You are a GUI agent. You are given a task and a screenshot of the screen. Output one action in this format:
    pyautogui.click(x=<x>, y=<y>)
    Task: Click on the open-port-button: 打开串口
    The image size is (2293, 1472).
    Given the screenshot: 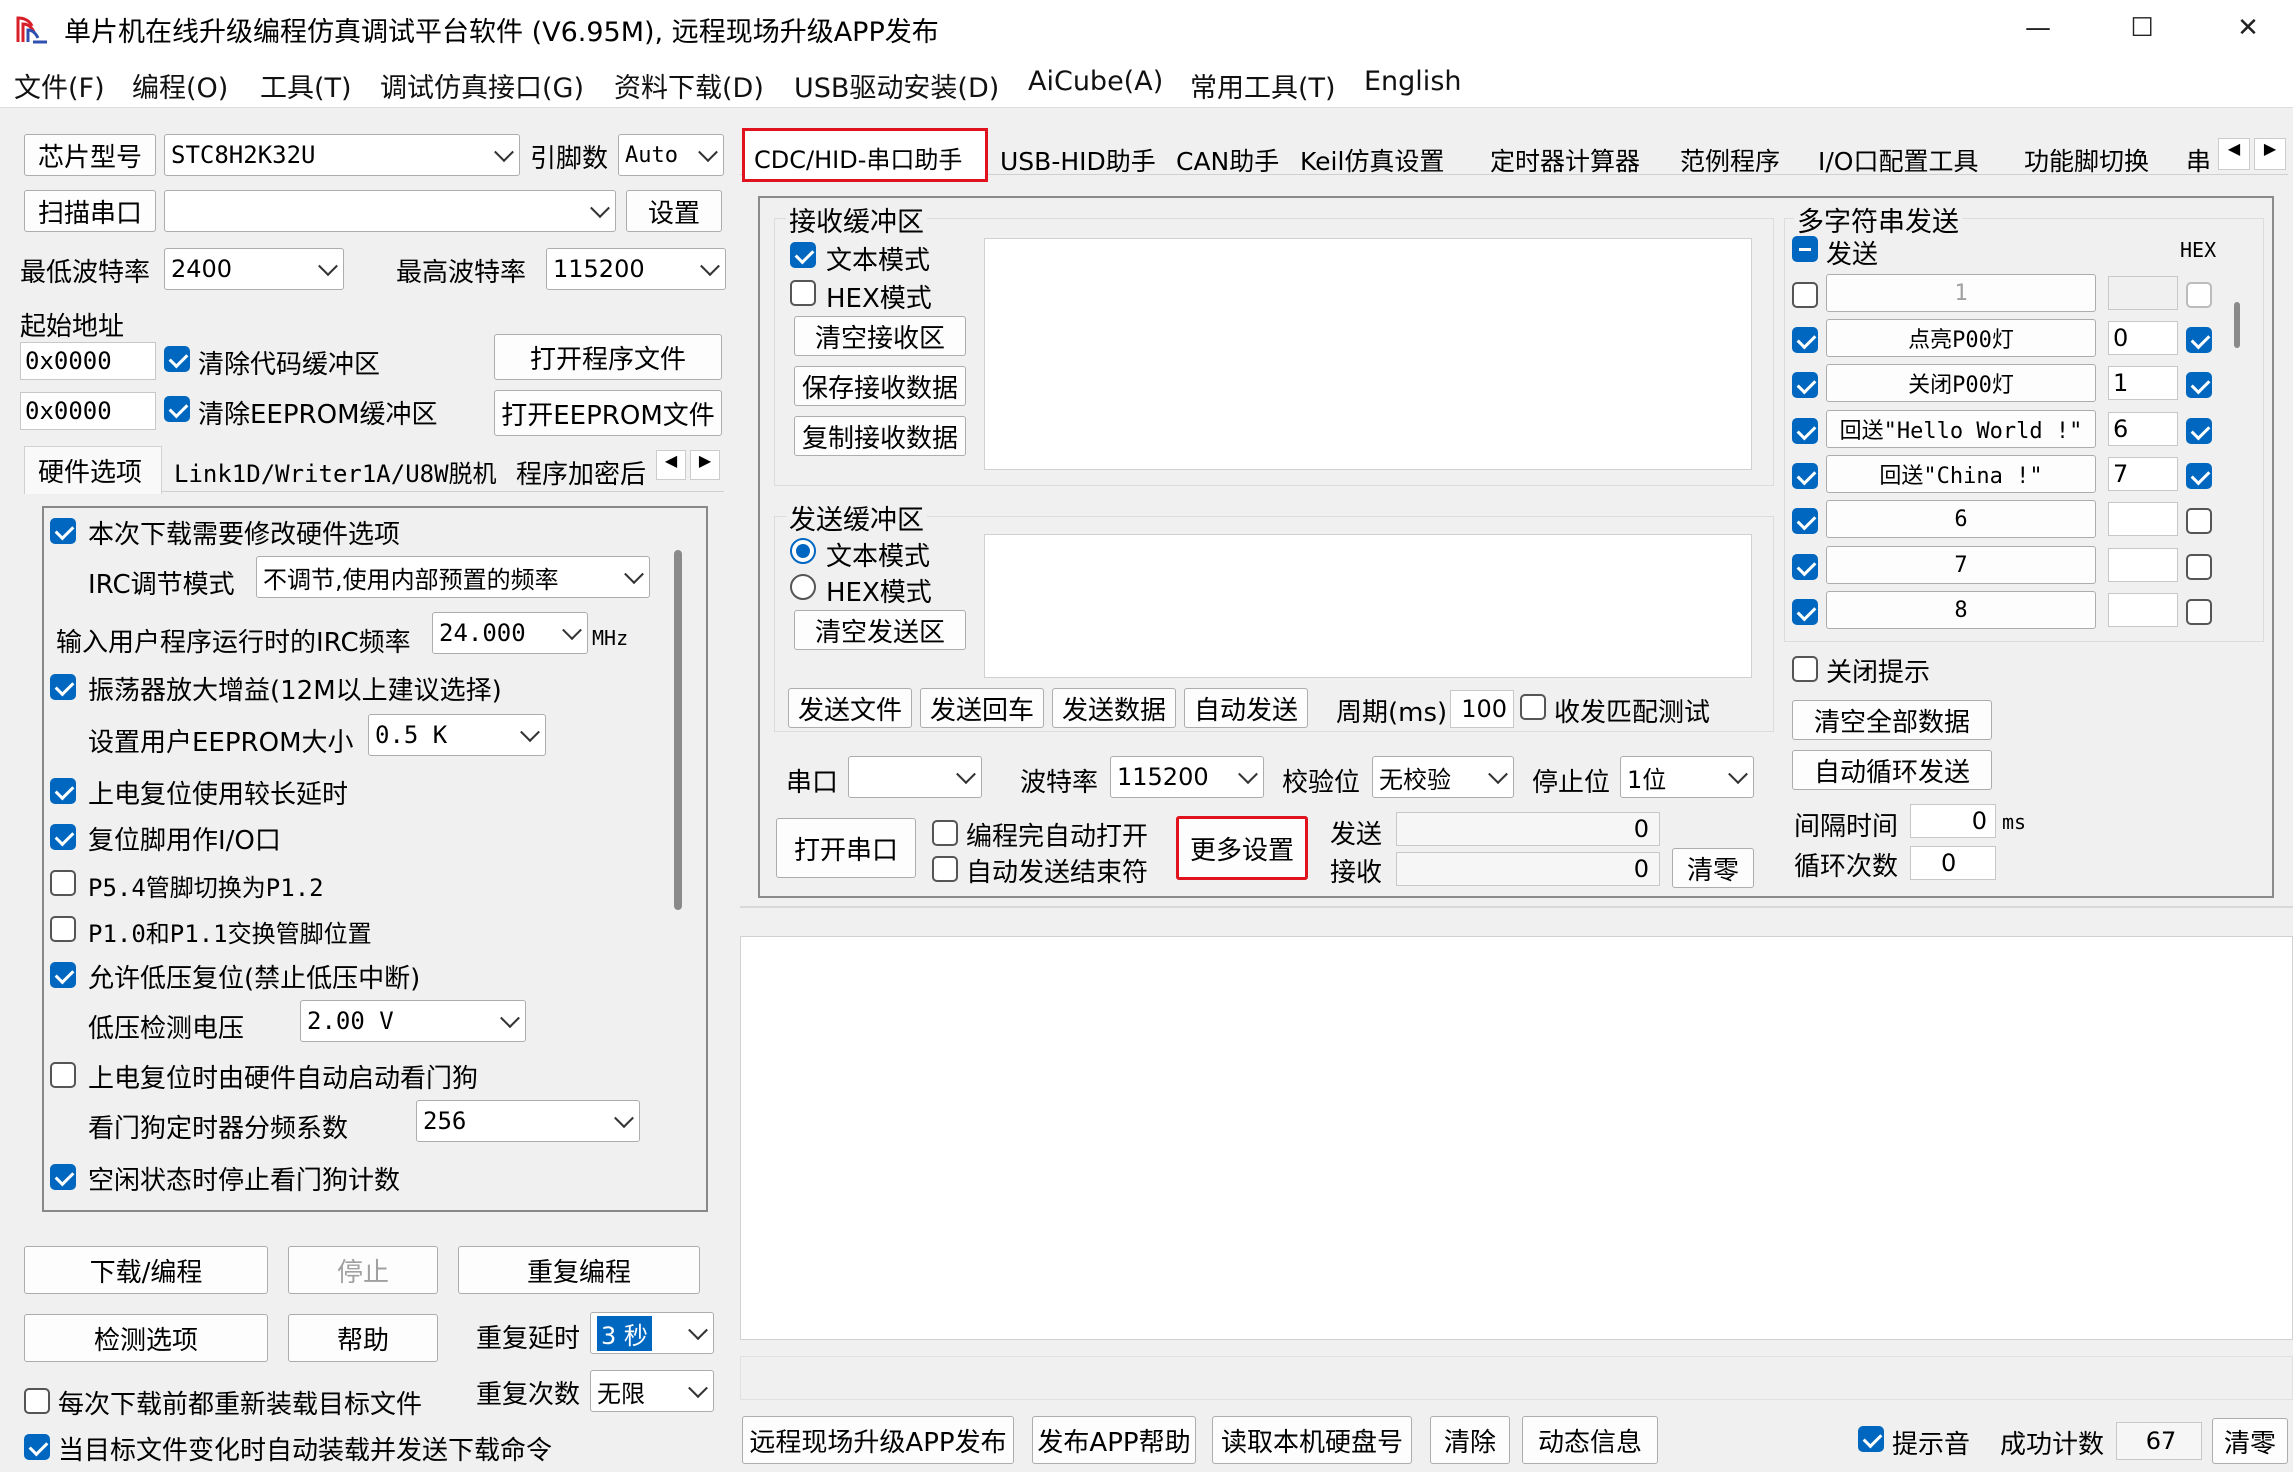 What is the action you would take?
    pyautogui.click(x=846, y=848)
    